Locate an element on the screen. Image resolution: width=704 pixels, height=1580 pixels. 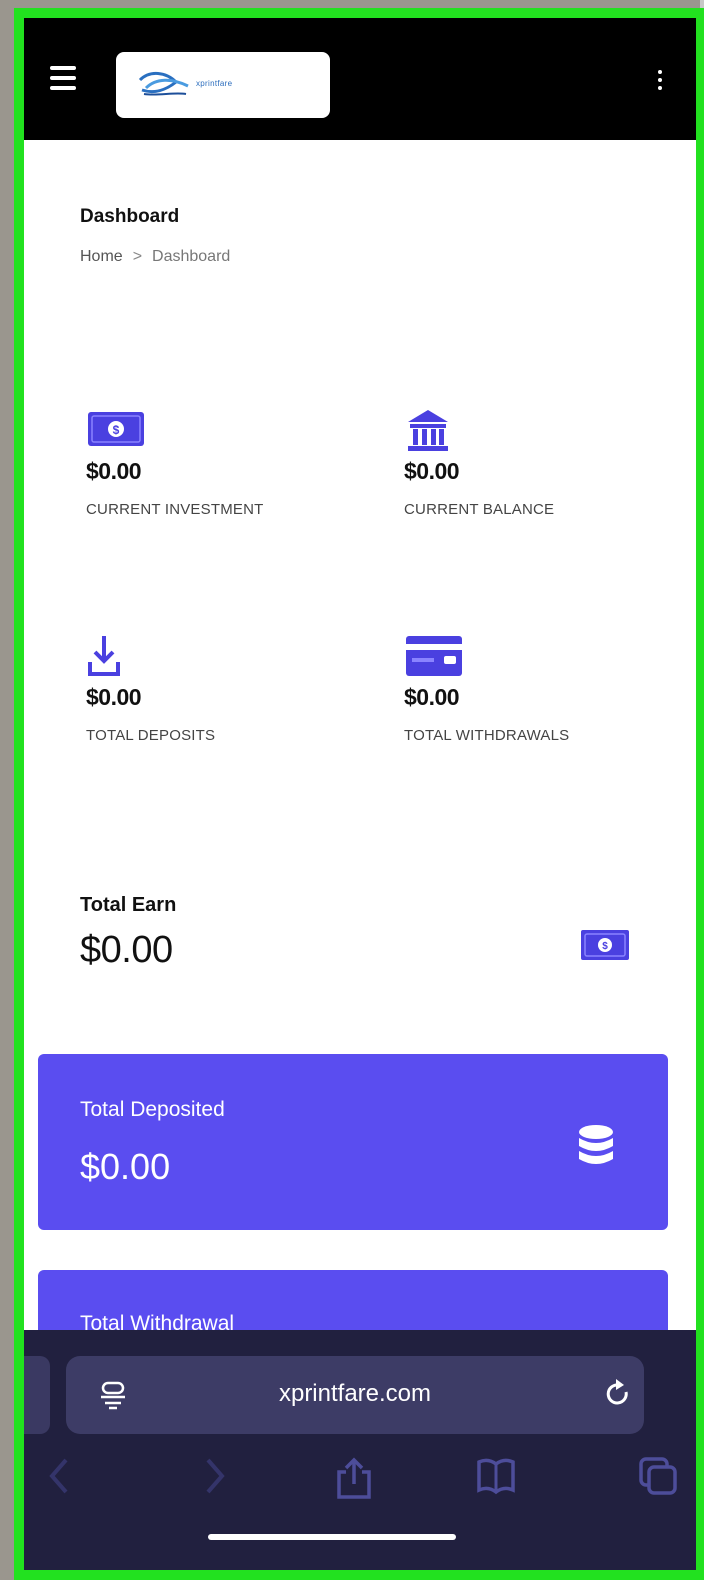
credit-card-icon is located at coordinates (434, 656).